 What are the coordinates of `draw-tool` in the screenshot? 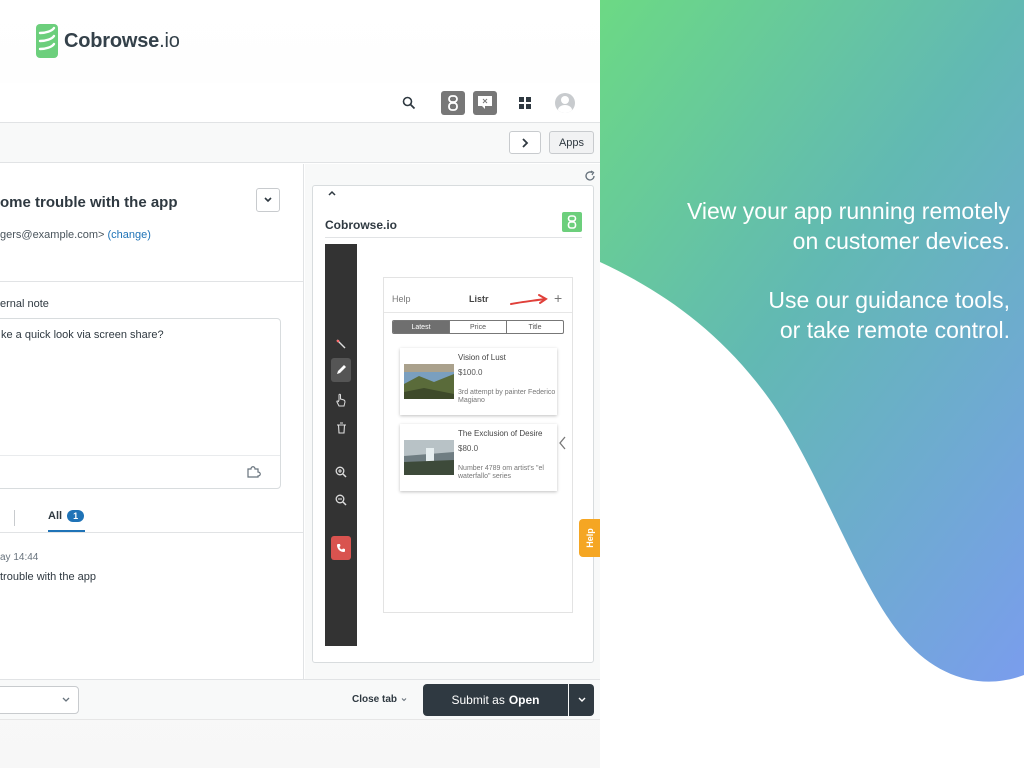 It's located at (341, 370).